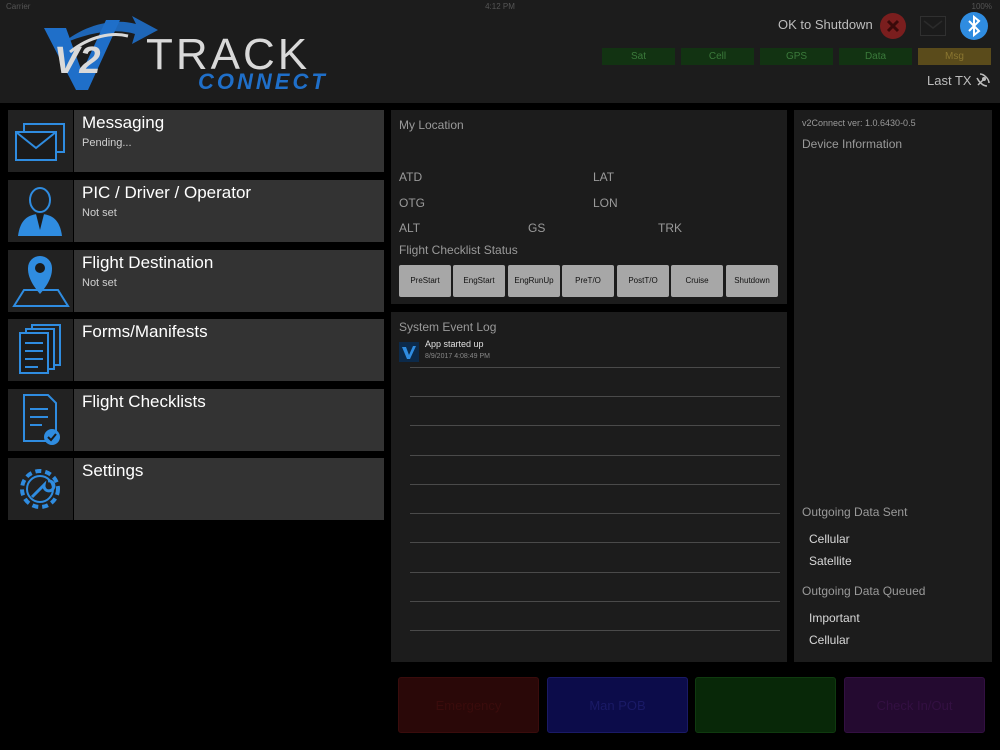 The width and height of the screenshot is (1000, 750). Describe the element at coordinates (717, 56) in the screenshot. I see `cell-indicator: Cell` at that location.